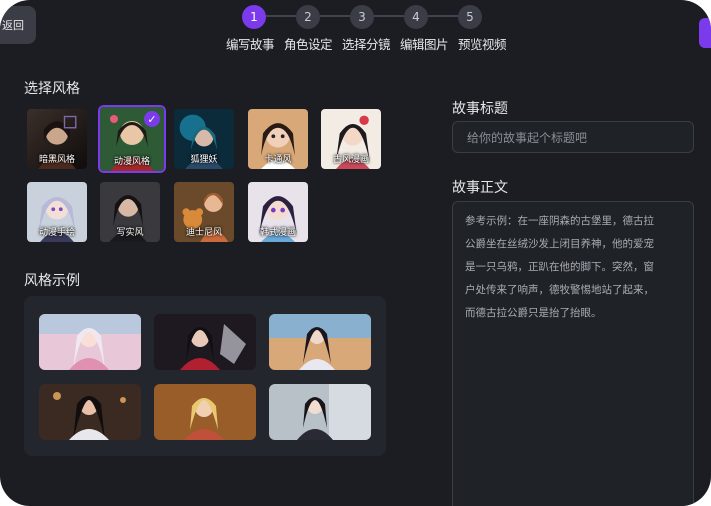 This screenshot has width=711, height=506. I want to click on story-body-line: 公爵坐在丝绒沙发上闭目养神，他的爱宠, so click(559, 244).